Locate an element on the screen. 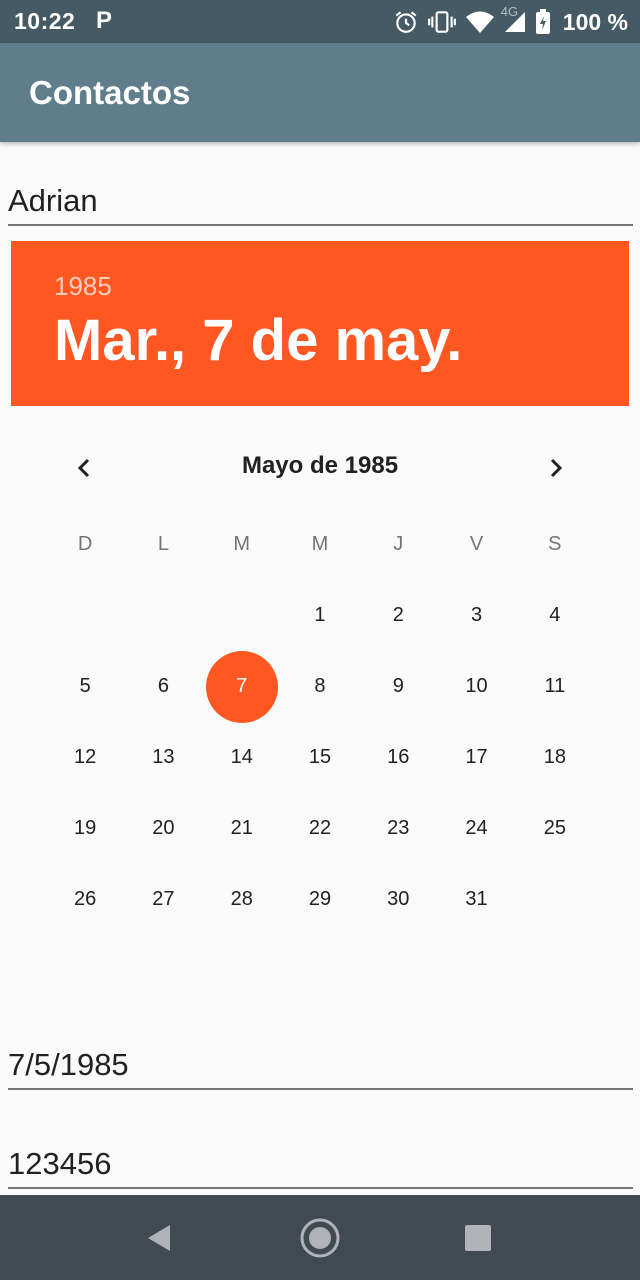 This screenshot has width=640, height=1280. calendar-day: 6 is located at coordinates (163, 686).